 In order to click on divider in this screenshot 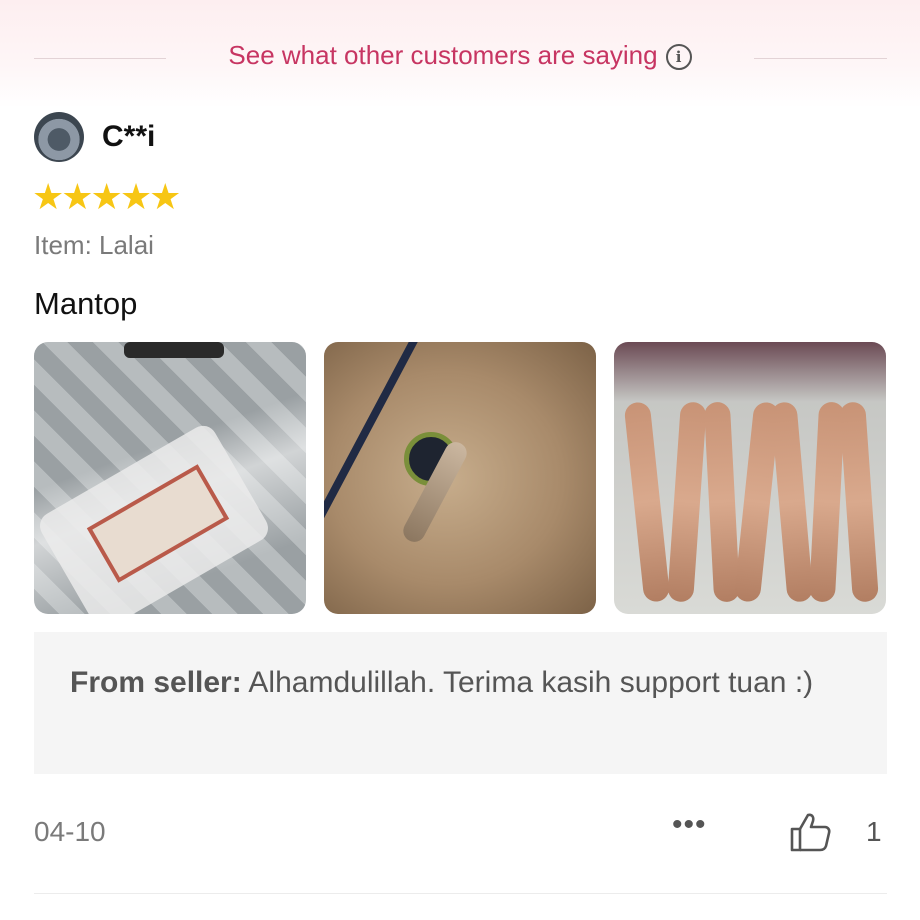, I will do `click(460, 893)`.